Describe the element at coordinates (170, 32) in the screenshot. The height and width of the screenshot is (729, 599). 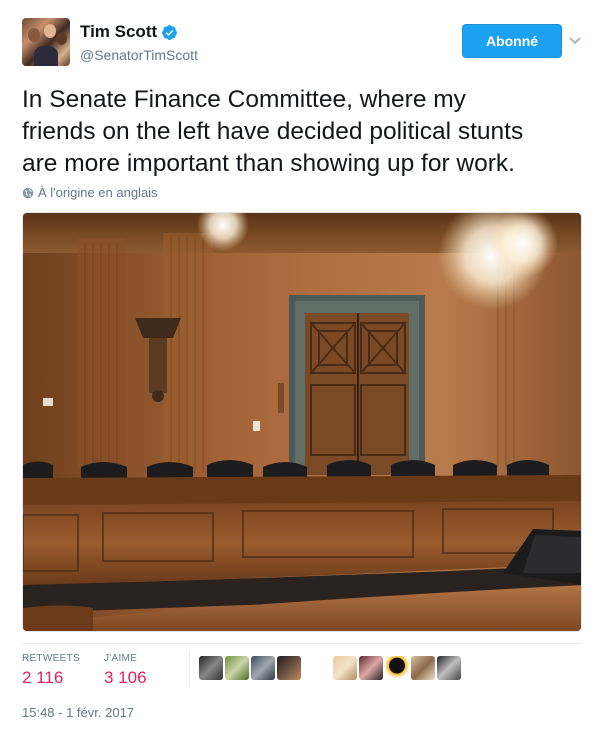
I see `verified-badge-icon` at that location.